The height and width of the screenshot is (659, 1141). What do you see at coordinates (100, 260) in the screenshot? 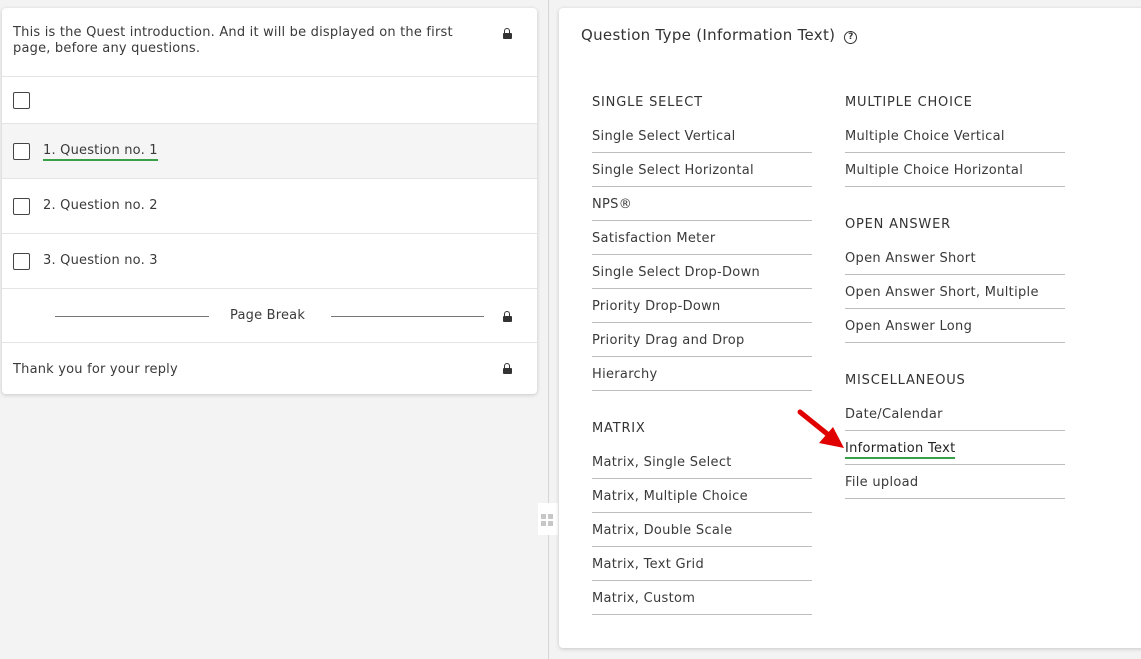
I see `question-label: 3. Question no. 3` at bounding box center [100, 260].